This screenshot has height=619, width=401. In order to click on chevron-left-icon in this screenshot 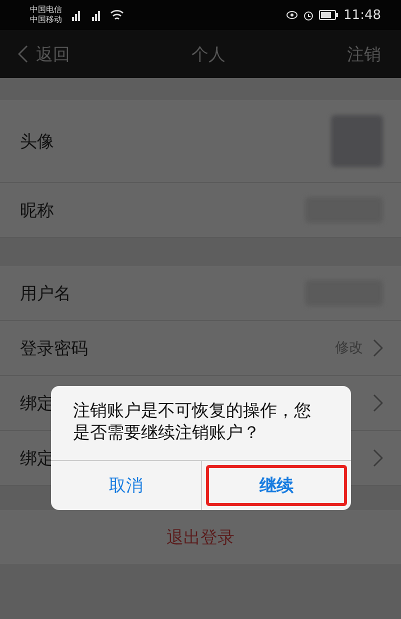, I will do `click(23, 54)`.